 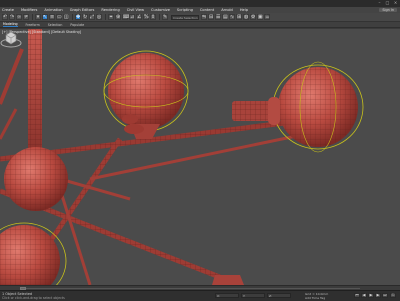 I want to click on place-icon: ◎, so click(x=99, y=17).